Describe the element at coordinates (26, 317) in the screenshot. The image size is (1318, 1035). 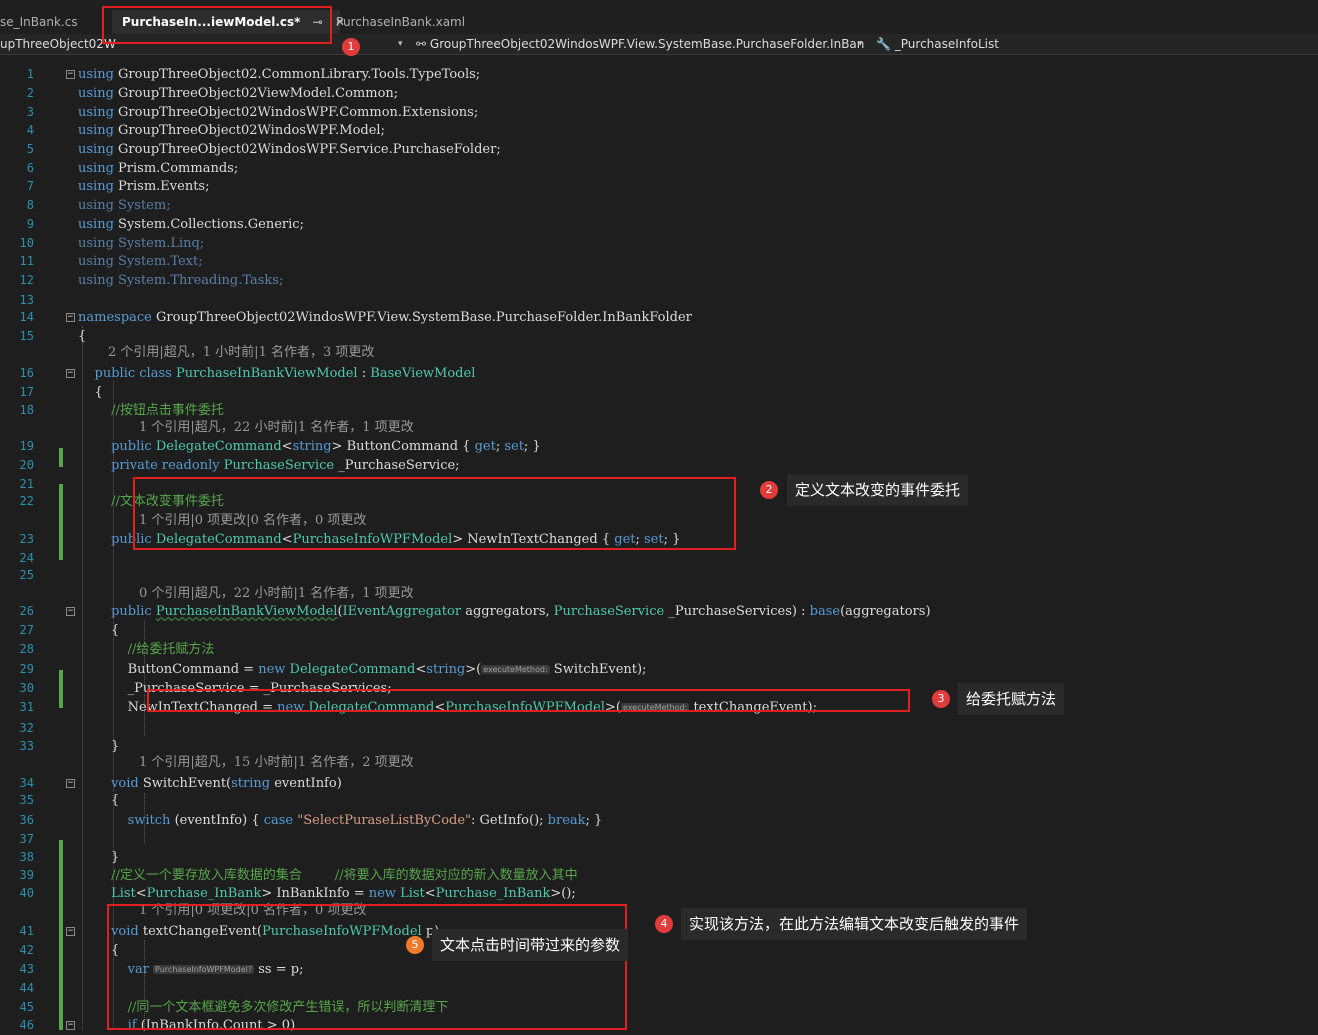
I see `line-number: 14` at that location.